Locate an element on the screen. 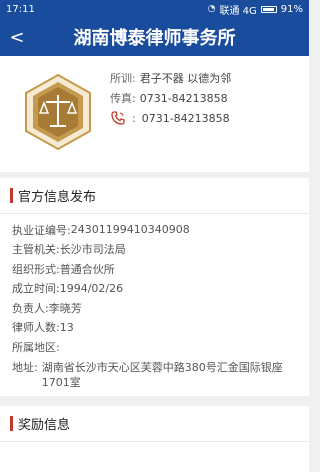 The width and height of the screenshot is (320, 472). info-label: 成立时间: is located at coordinates (36, 289).